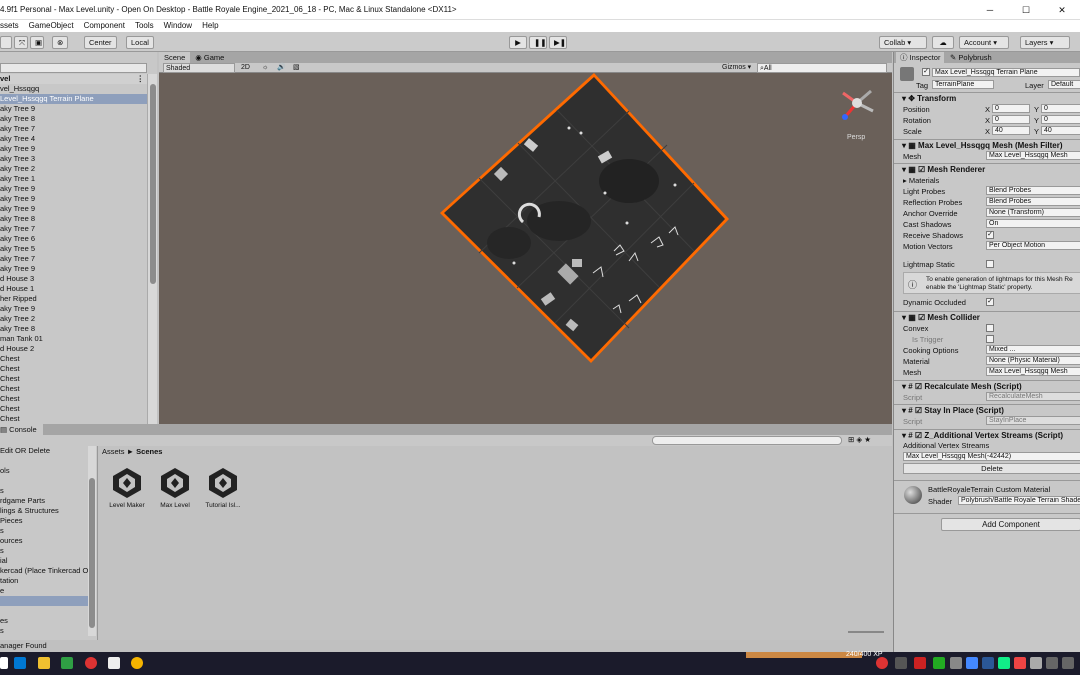  I want to click on hierarchy-item: d House 1, so click(73, 289).